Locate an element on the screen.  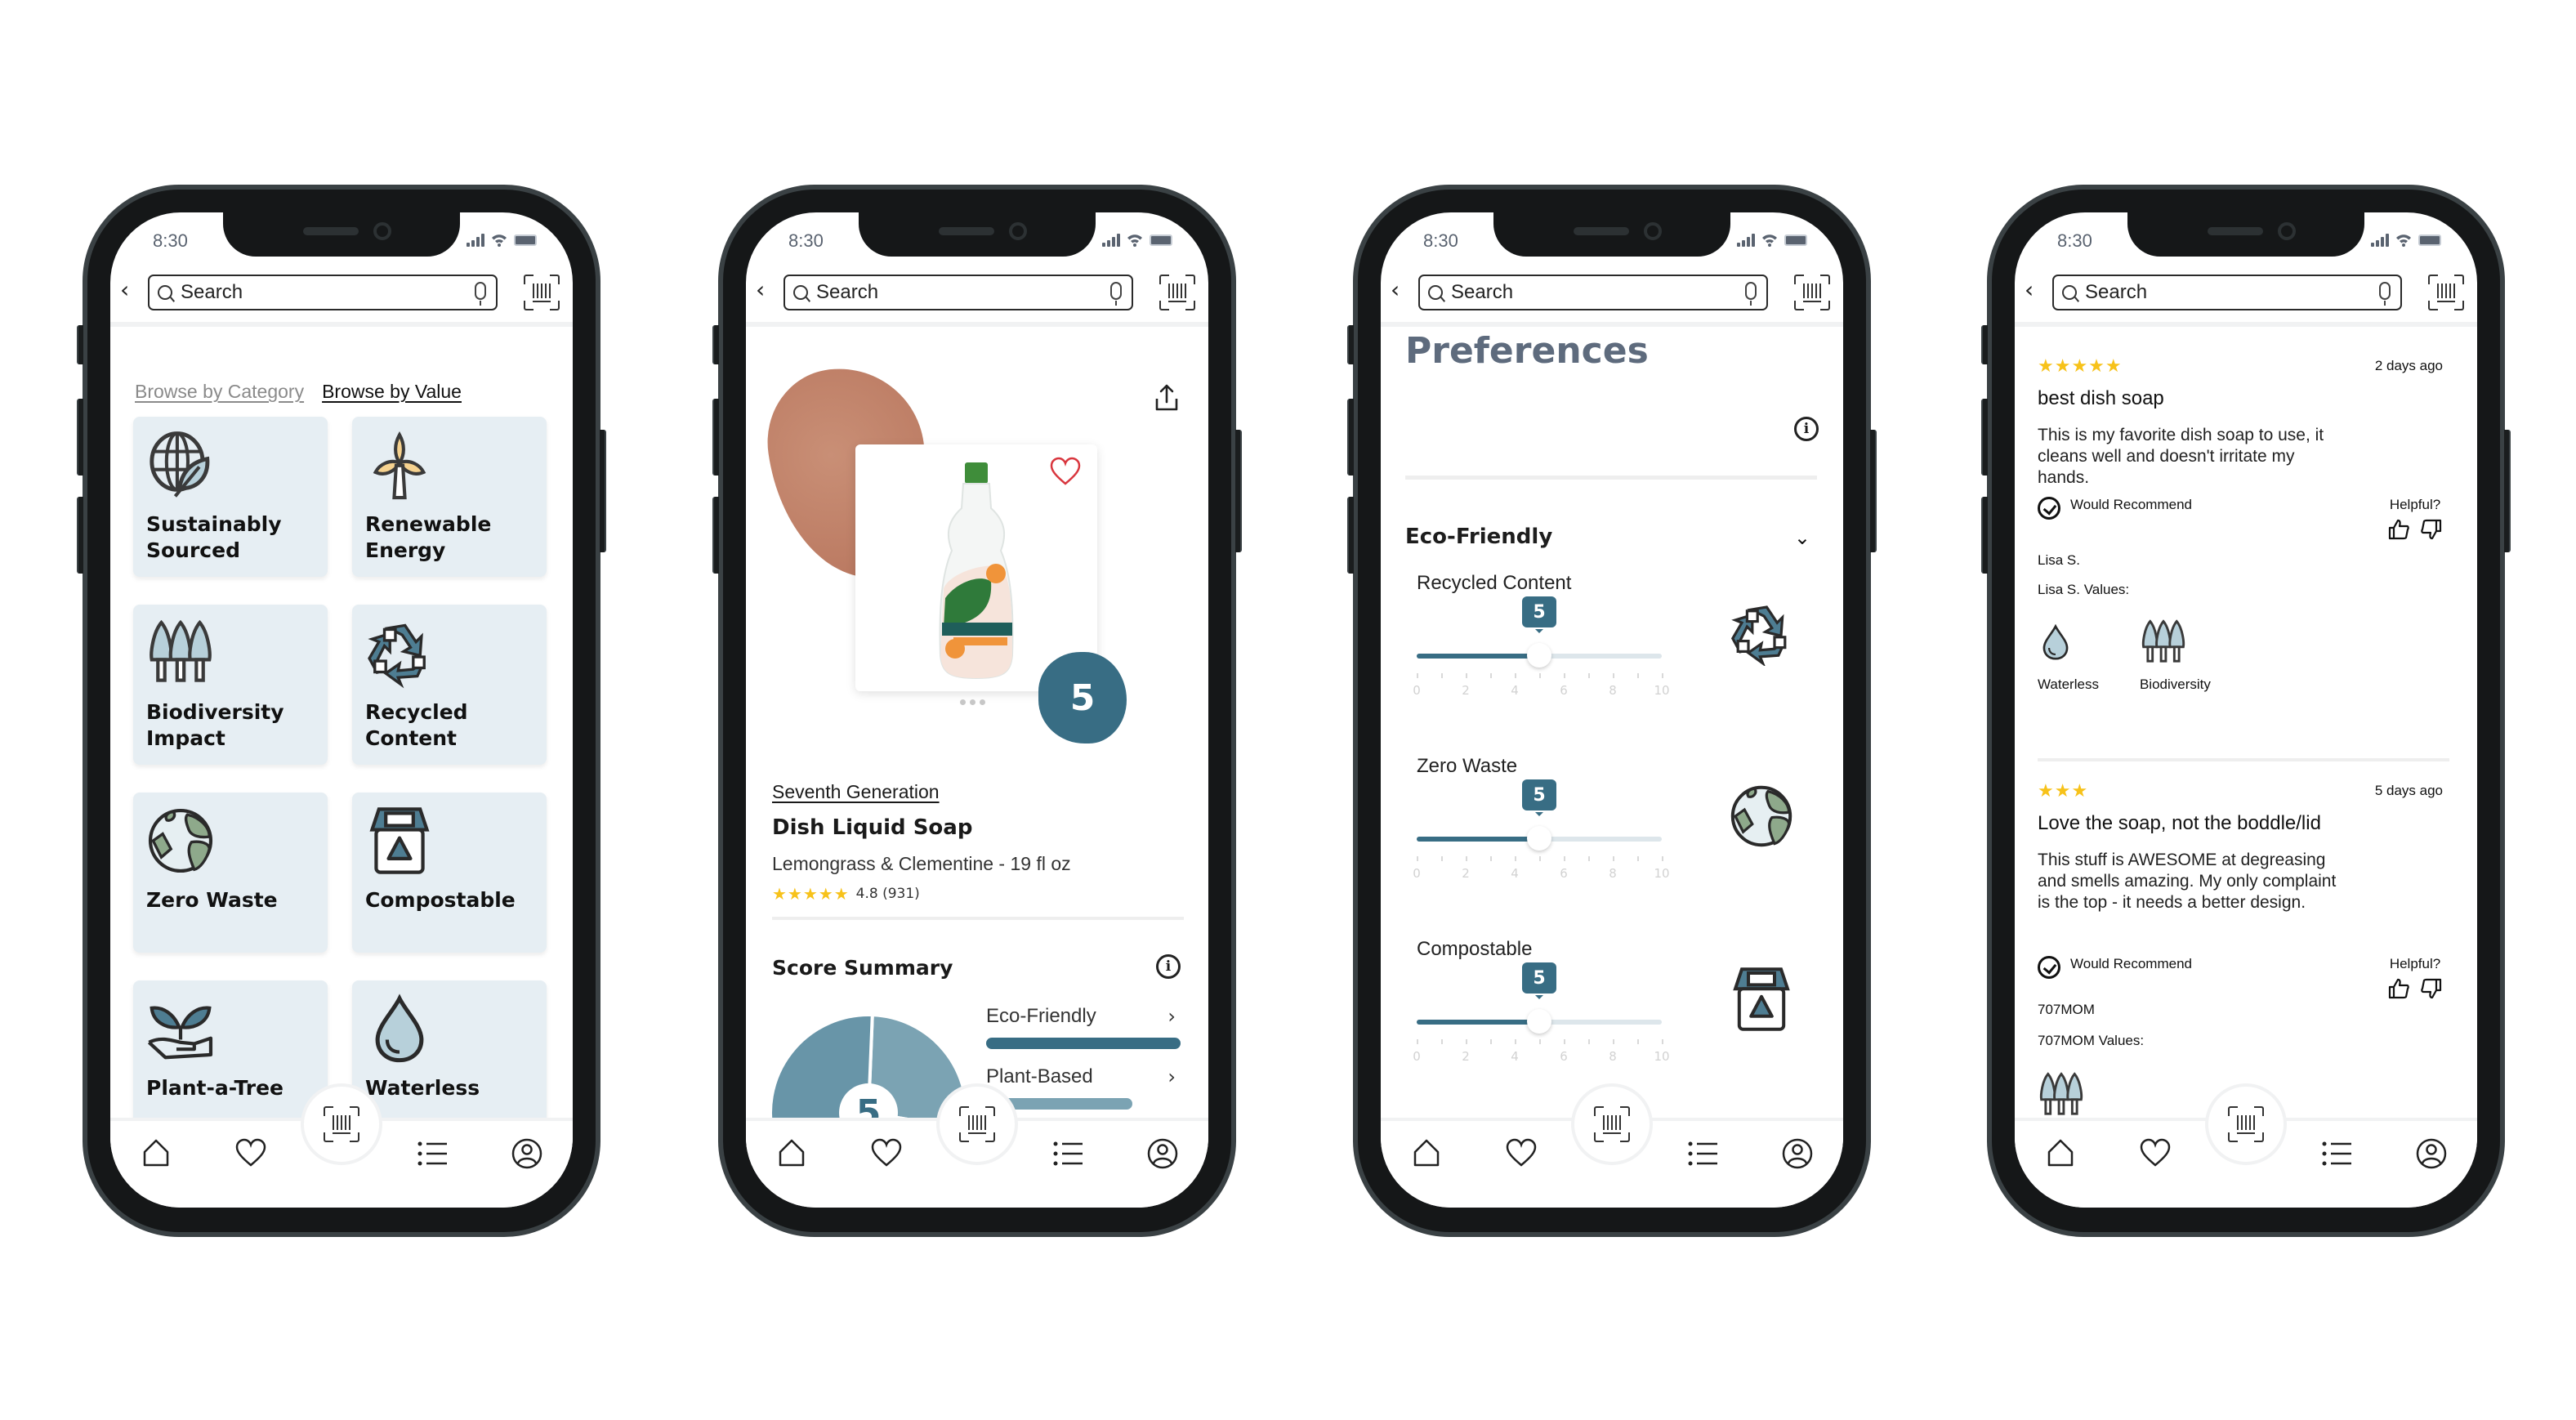
review-date: 2 days ago is located at coordinates (2409, 365).